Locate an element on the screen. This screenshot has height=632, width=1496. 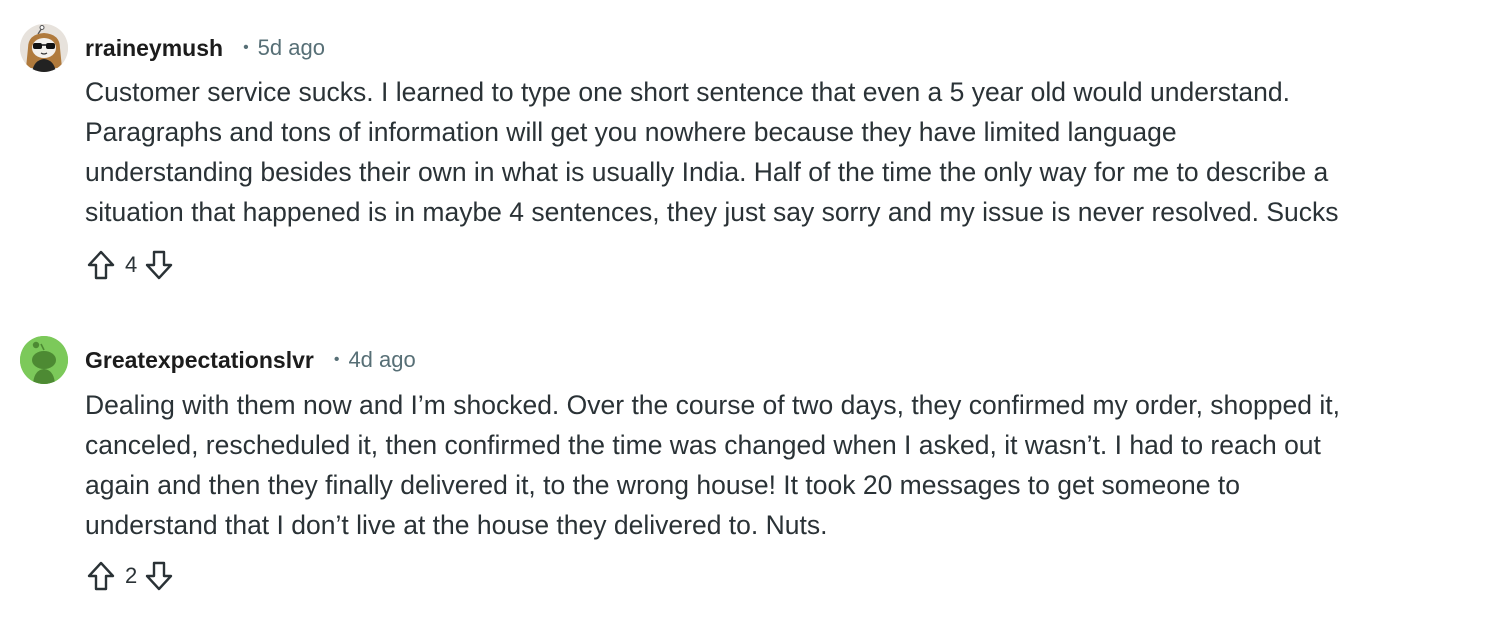
comment-meta: rraineymush • 5d ago is located at coordinates (205, 48).